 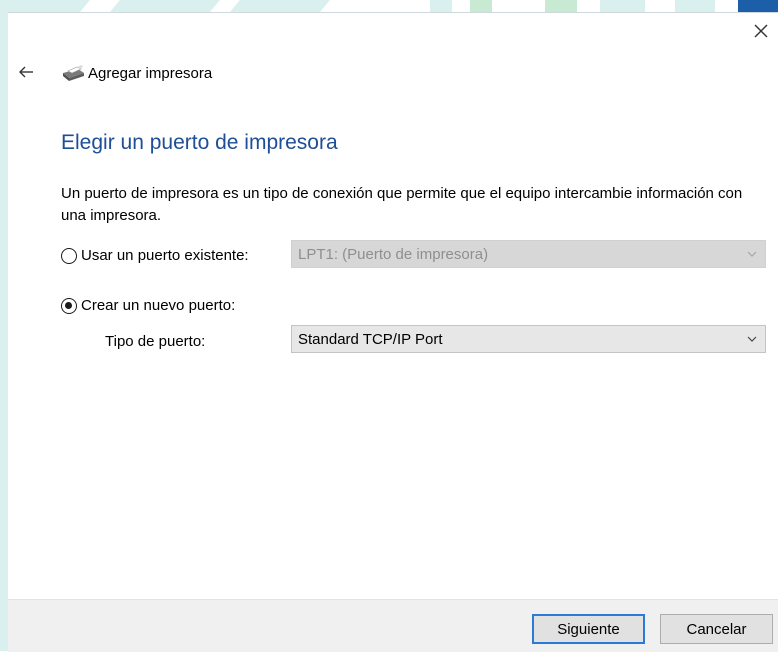 I want to click on window-title-text: Agregar impresora, so click(x=150, y=73).